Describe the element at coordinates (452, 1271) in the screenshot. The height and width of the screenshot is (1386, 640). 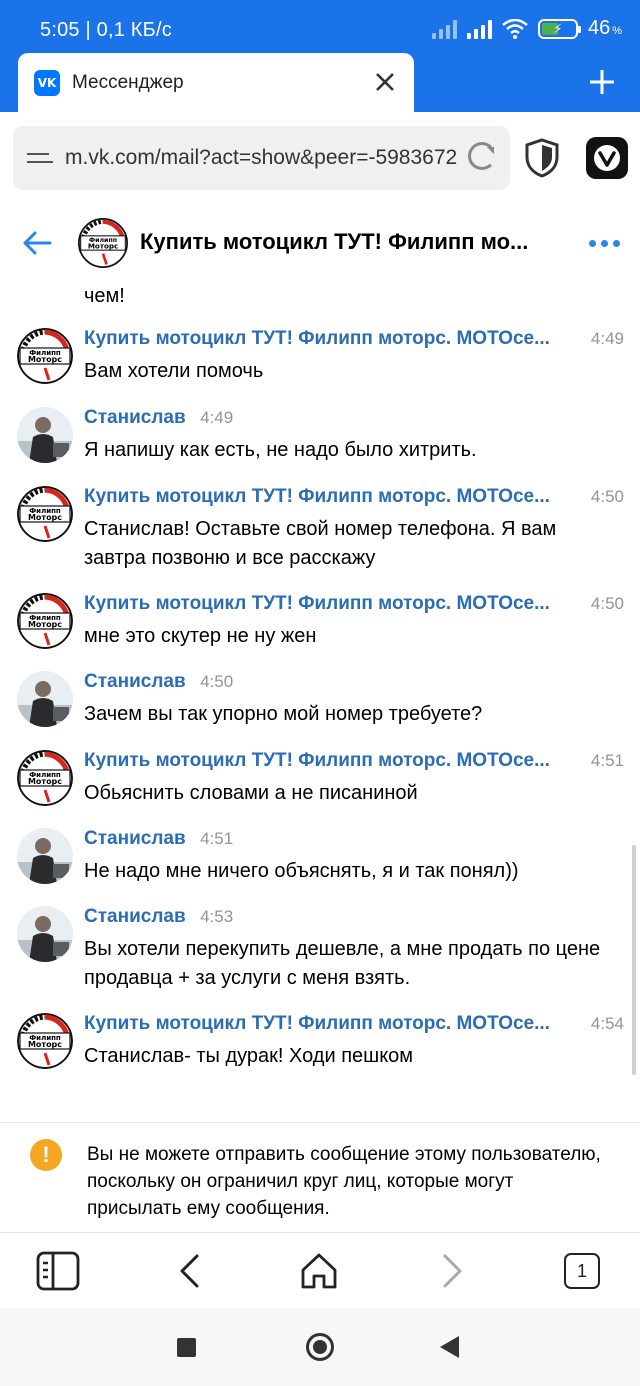
I see `forward-icon` at that location.